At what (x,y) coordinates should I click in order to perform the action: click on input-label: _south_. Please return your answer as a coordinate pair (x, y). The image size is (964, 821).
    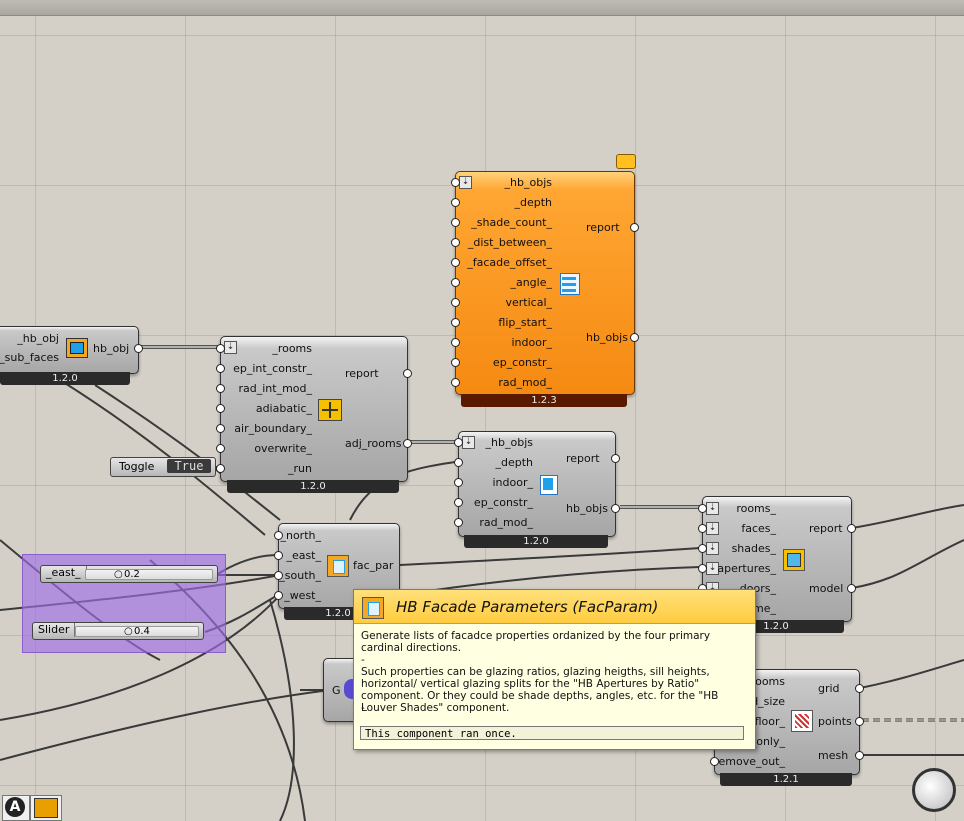
    Looking at the image, I should click on (300, 575).